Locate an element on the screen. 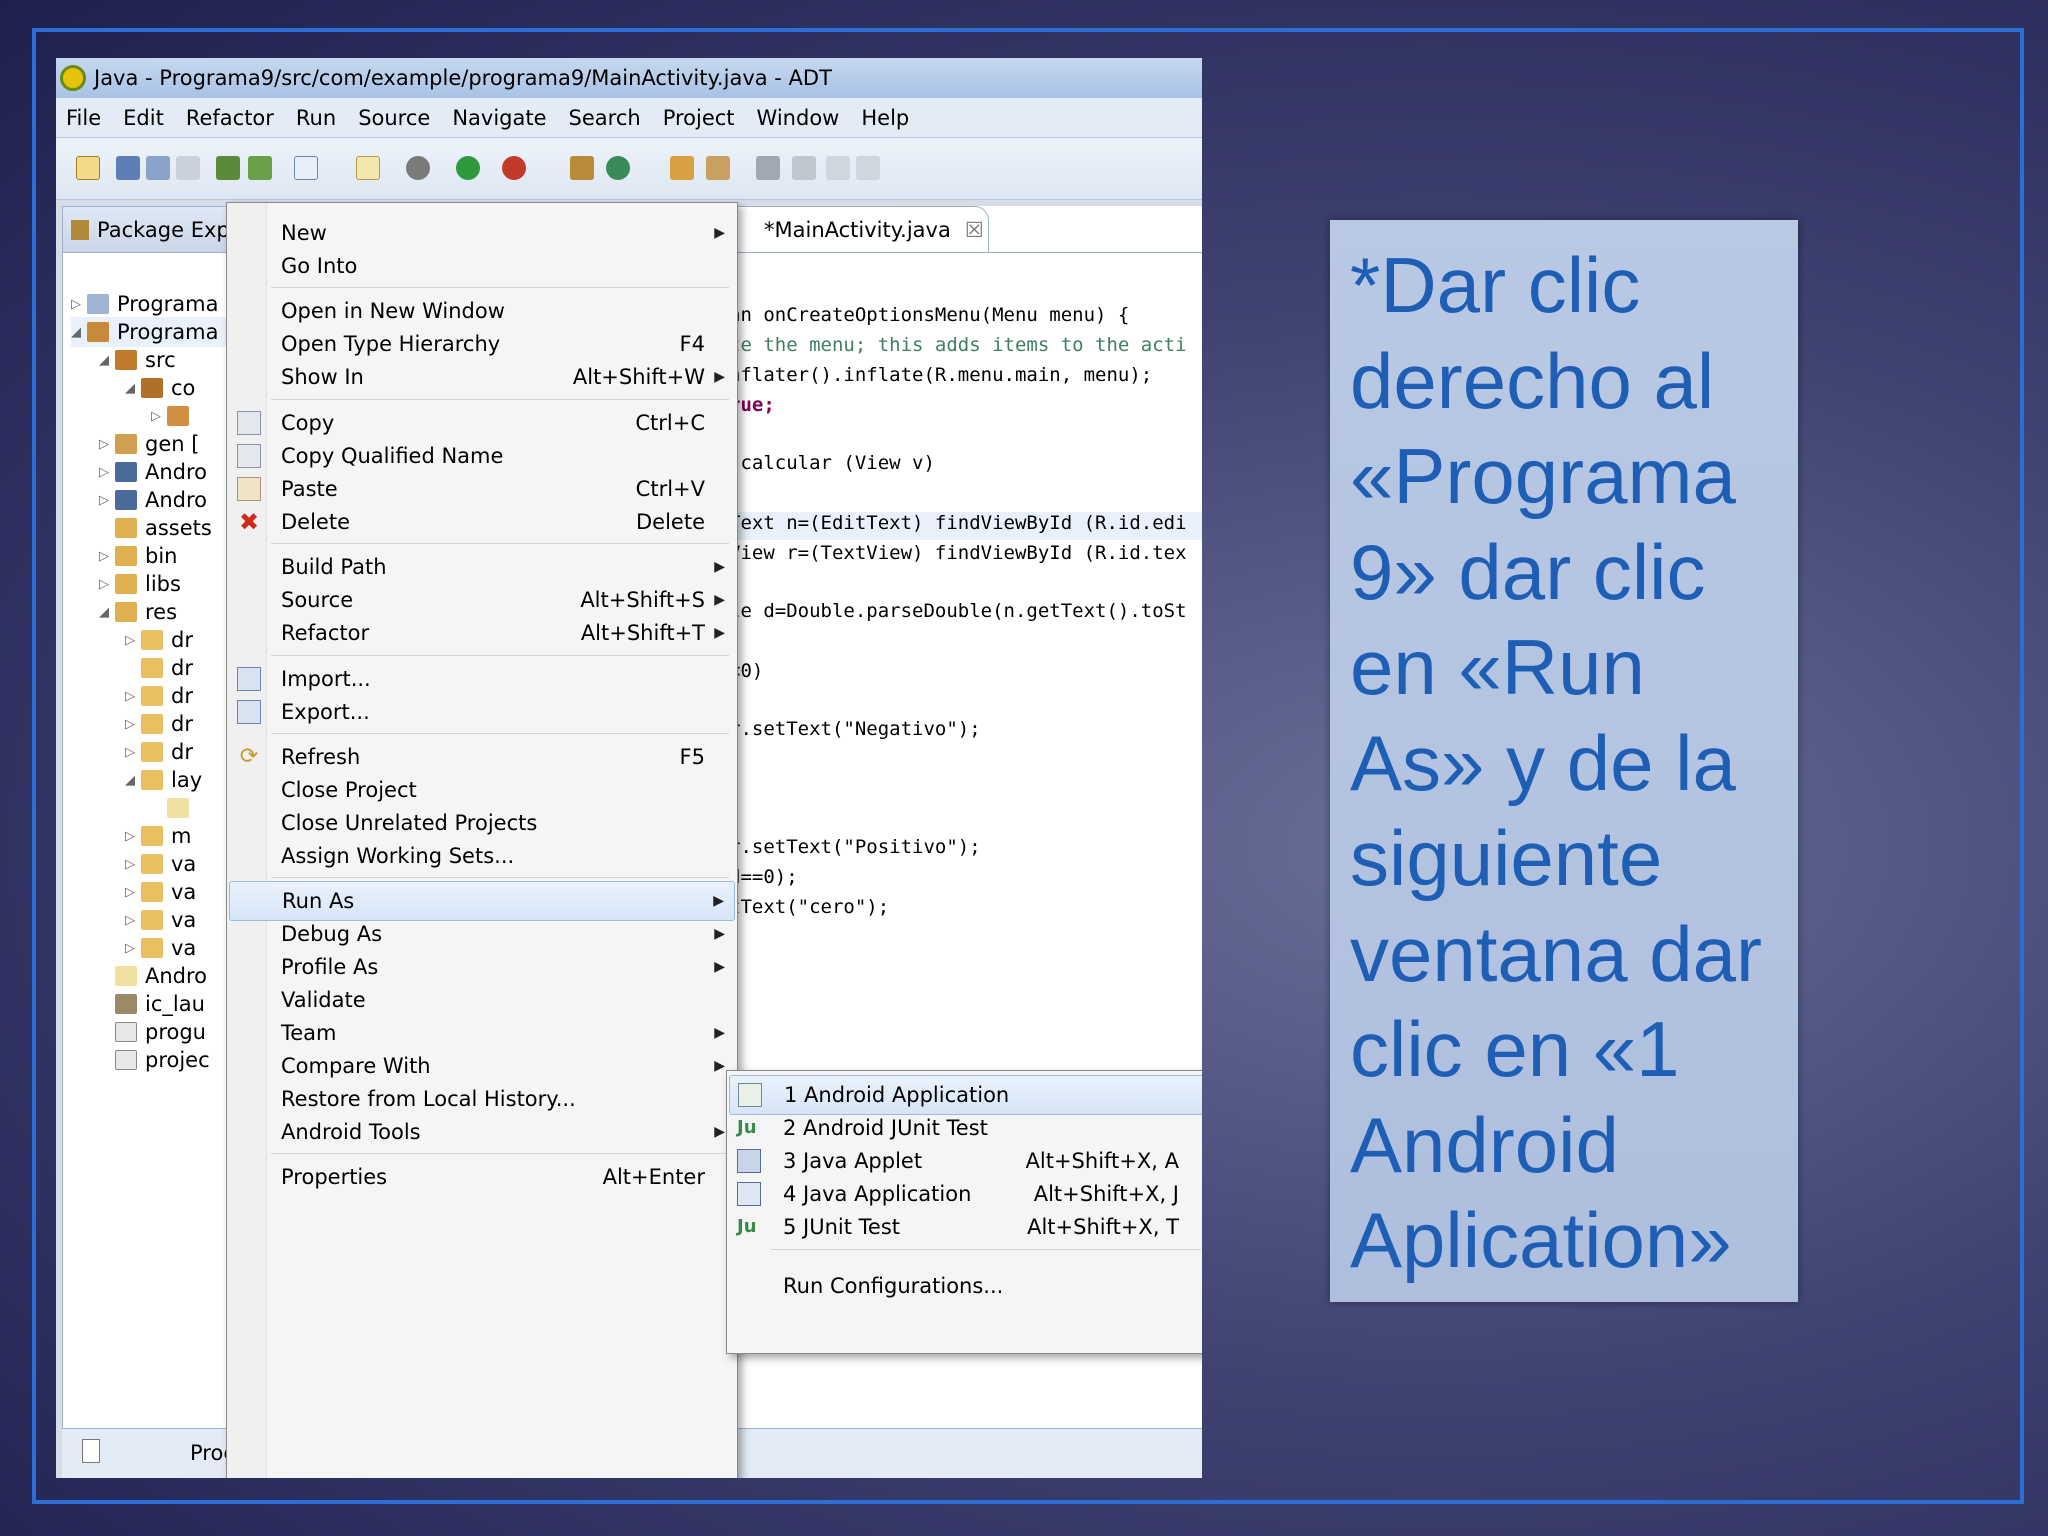 This screenshot has width=2048, height=1536. annotation-icon is located at coordinates (768, 168).